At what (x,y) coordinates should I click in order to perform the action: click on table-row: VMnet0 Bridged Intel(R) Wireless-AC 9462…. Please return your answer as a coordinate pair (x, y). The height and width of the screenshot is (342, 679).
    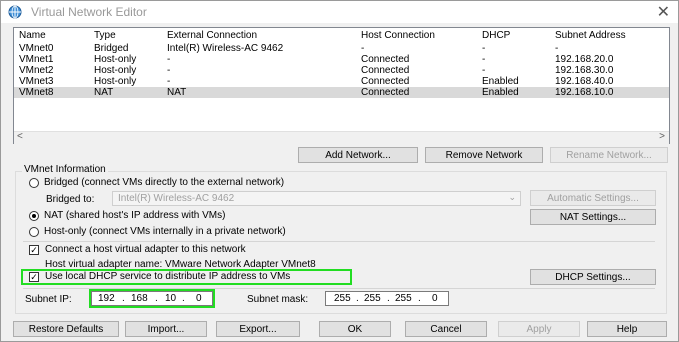
    Looking at the image, I should click on (341, 48).